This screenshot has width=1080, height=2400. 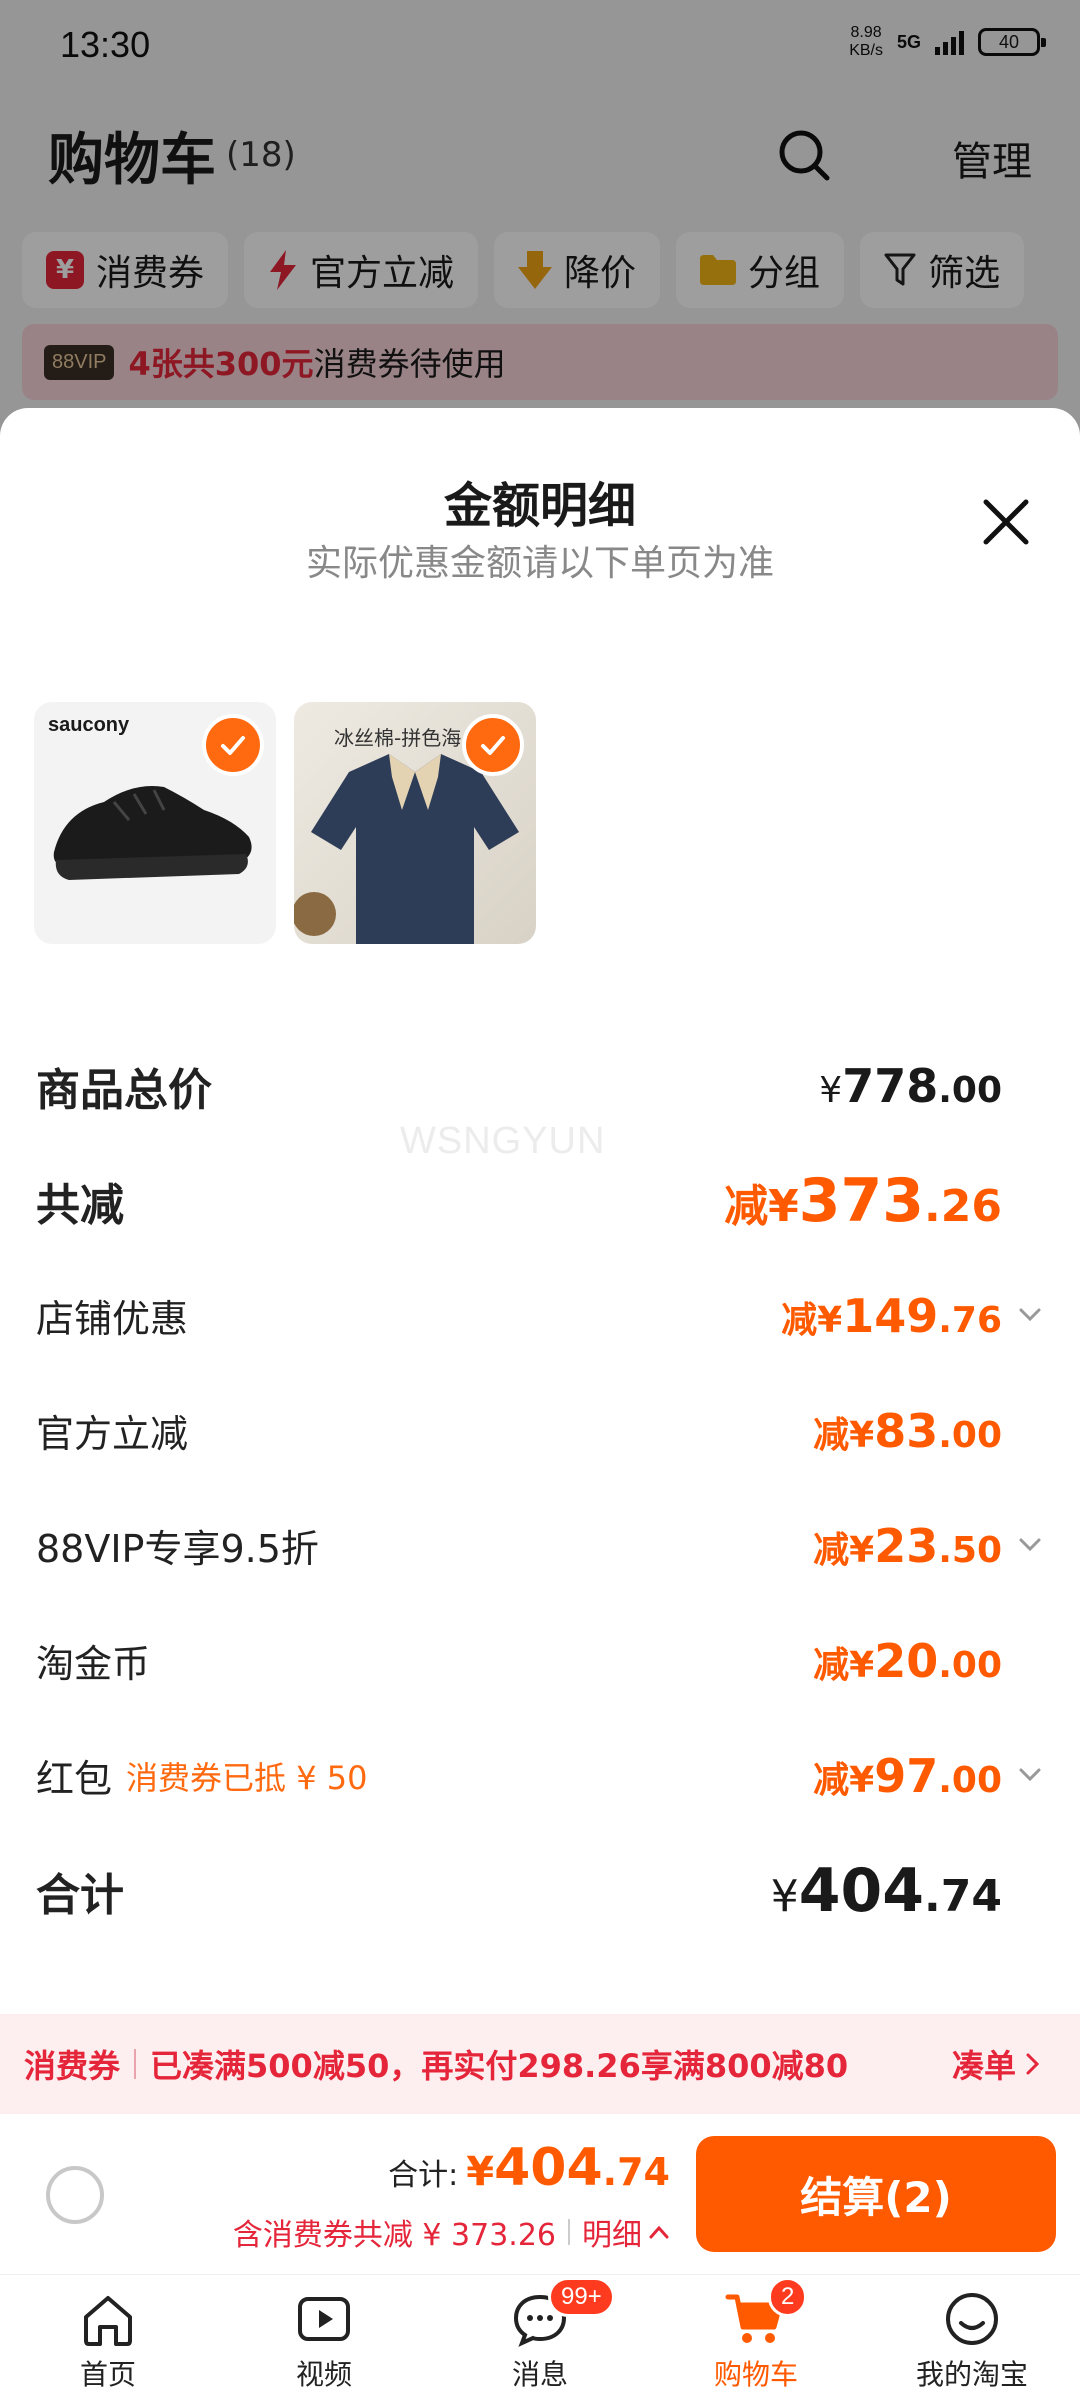 I want to click on row-red-packet: 红包 消费券已抵 ¥ 50 减¥ 97.00, so click(x=540, y=1775).